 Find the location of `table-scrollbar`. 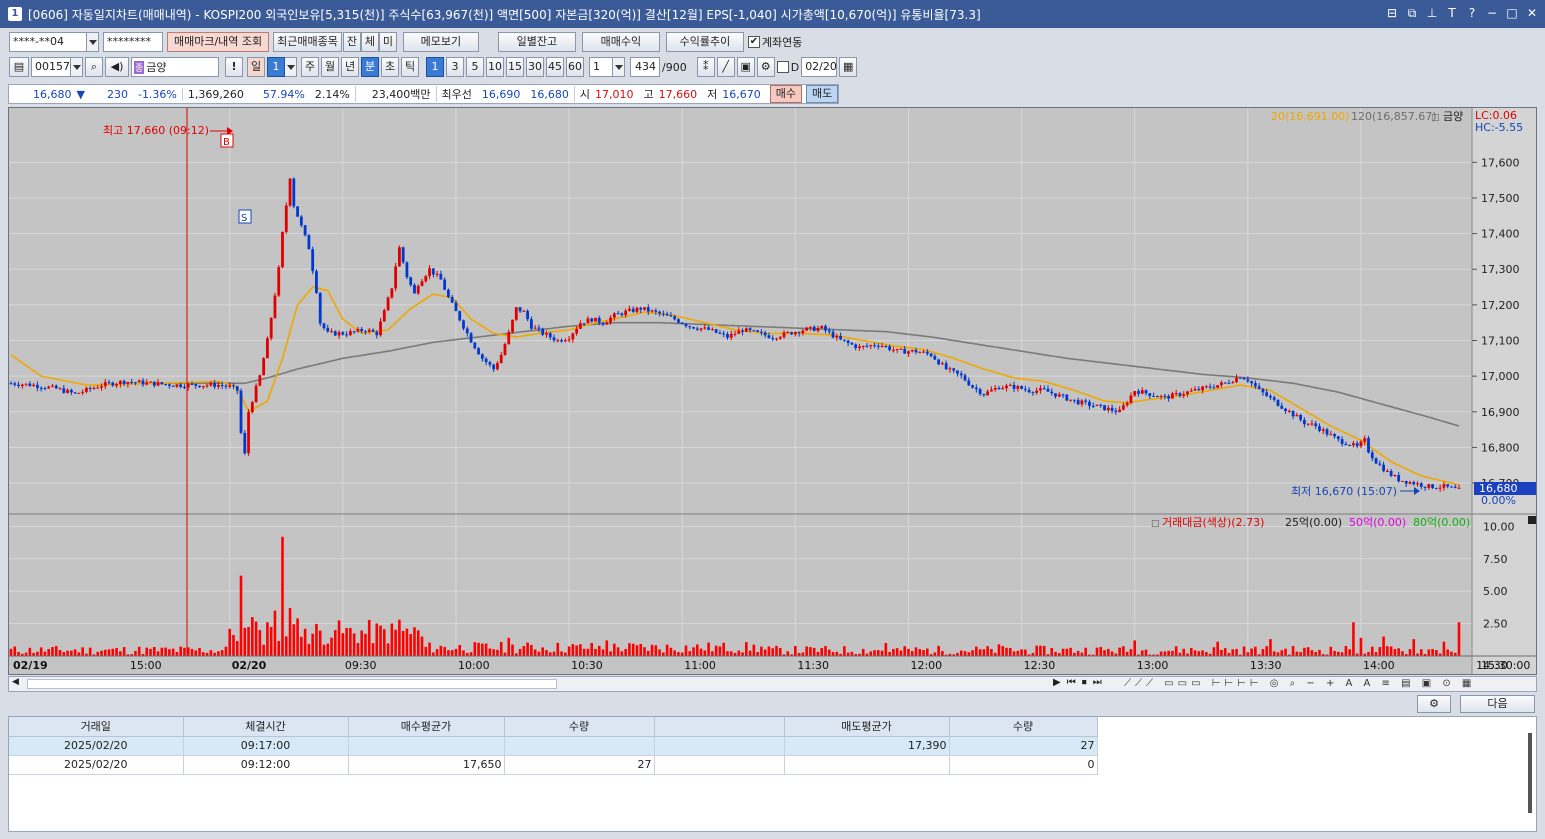

table-scrollbar is located at coordinates (1530, 773).